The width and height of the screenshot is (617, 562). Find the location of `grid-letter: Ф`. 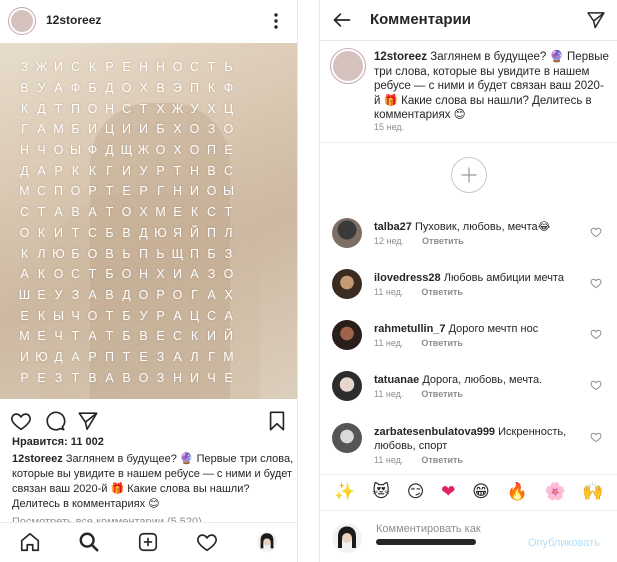

grid-letter: Ф is located at coordinates (228, 88).